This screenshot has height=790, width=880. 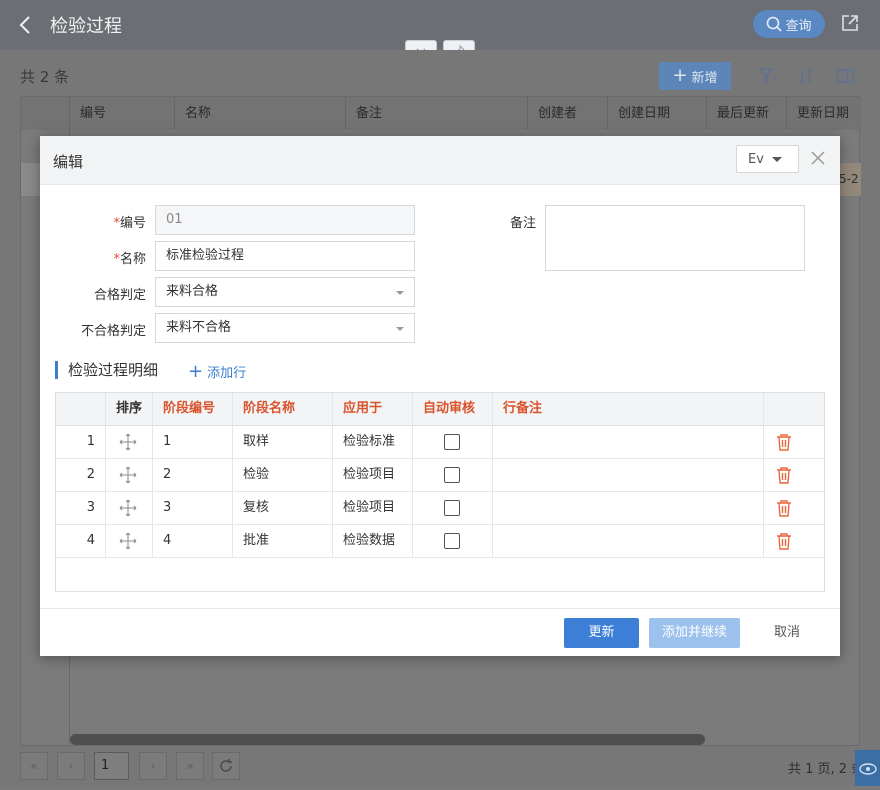 What do you see at coordinates (845, 76) in the screenshot?
I see `columns-icon` at bounding box center [845, 76].